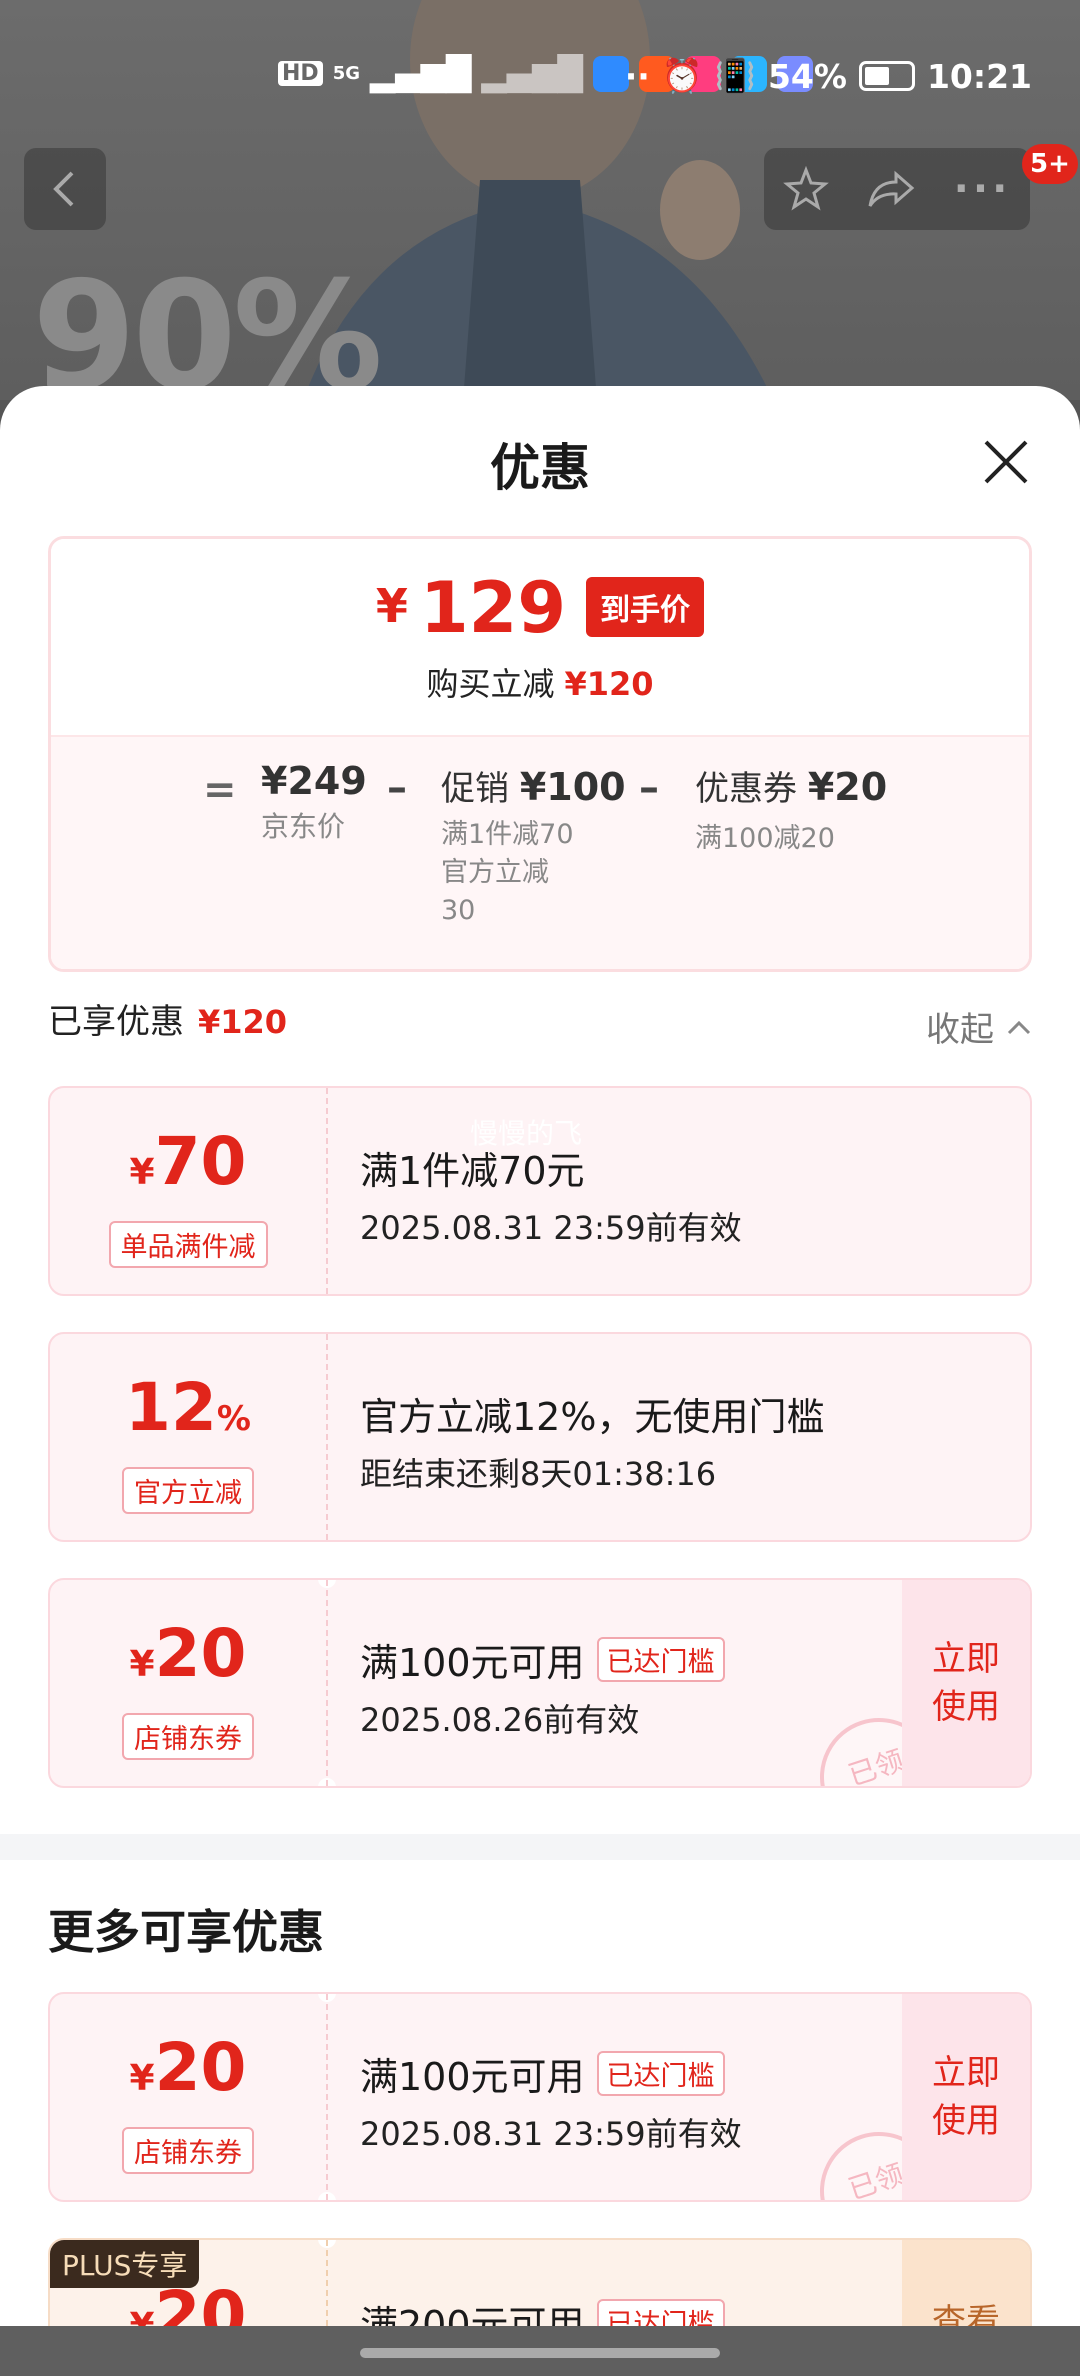  I want to click on top-actions: ···, so click(897, 189).